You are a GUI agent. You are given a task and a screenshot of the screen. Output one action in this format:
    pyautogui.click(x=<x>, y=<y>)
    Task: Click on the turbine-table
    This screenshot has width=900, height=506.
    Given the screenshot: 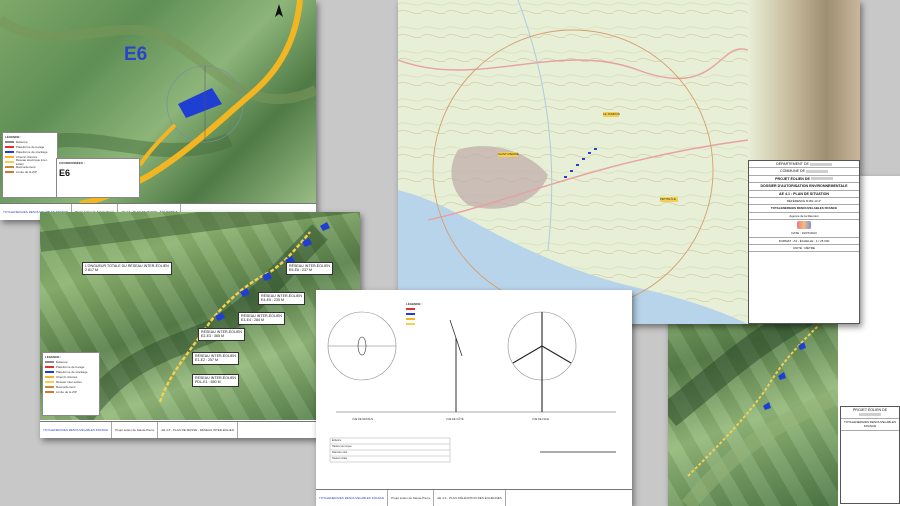 What is the action you would take?
    pyautogui.click(x=390, y=450)
    